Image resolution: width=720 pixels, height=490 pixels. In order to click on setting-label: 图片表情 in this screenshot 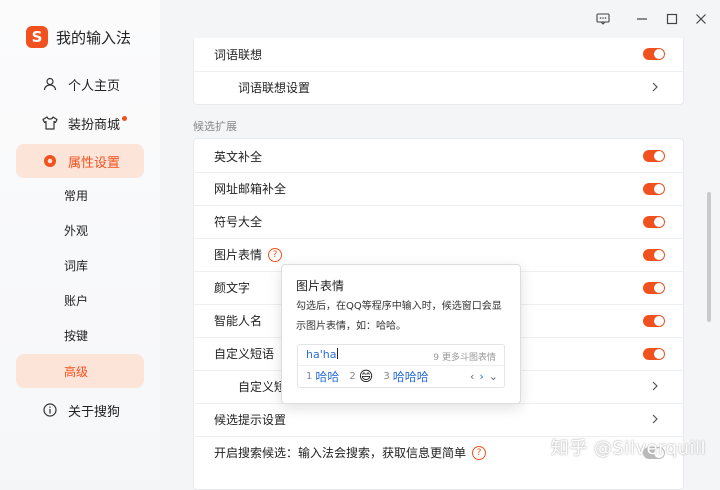, I will do `click(238, 255)`.